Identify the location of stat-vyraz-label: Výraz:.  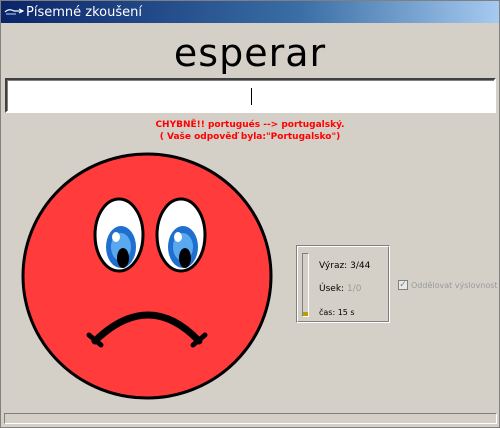
(333, 266).